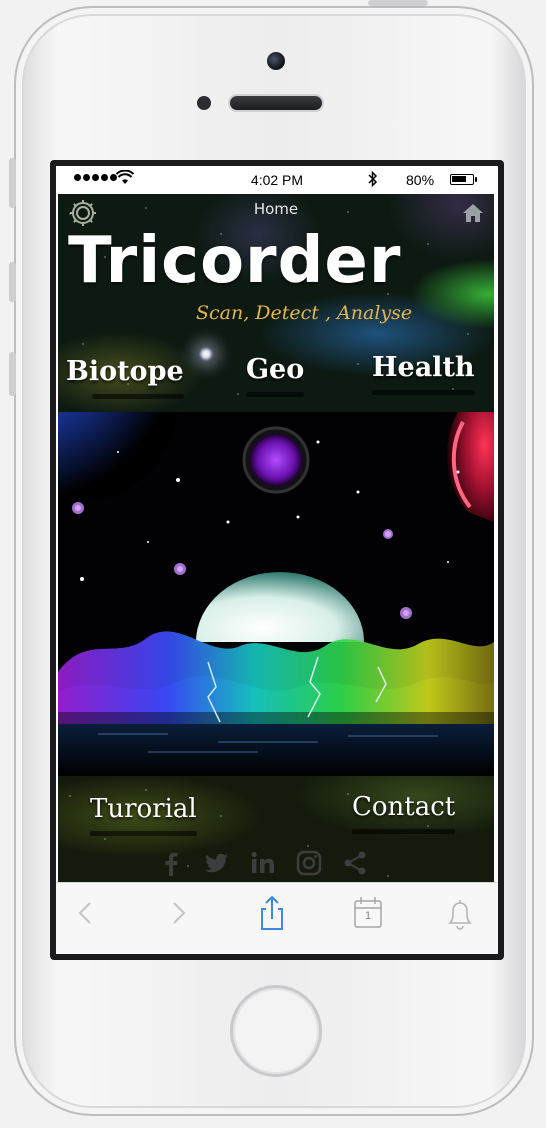  I want to click on social-links, so click(263, 863).